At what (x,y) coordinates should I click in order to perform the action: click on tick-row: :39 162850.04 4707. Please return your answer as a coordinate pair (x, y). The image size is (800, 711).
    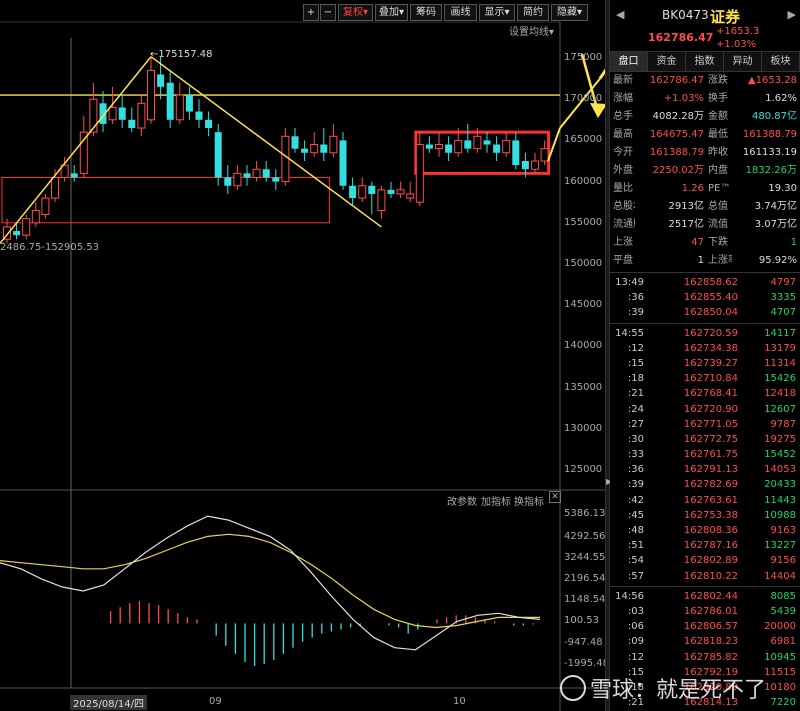
    Looking at the image, I should click on (705, 312).